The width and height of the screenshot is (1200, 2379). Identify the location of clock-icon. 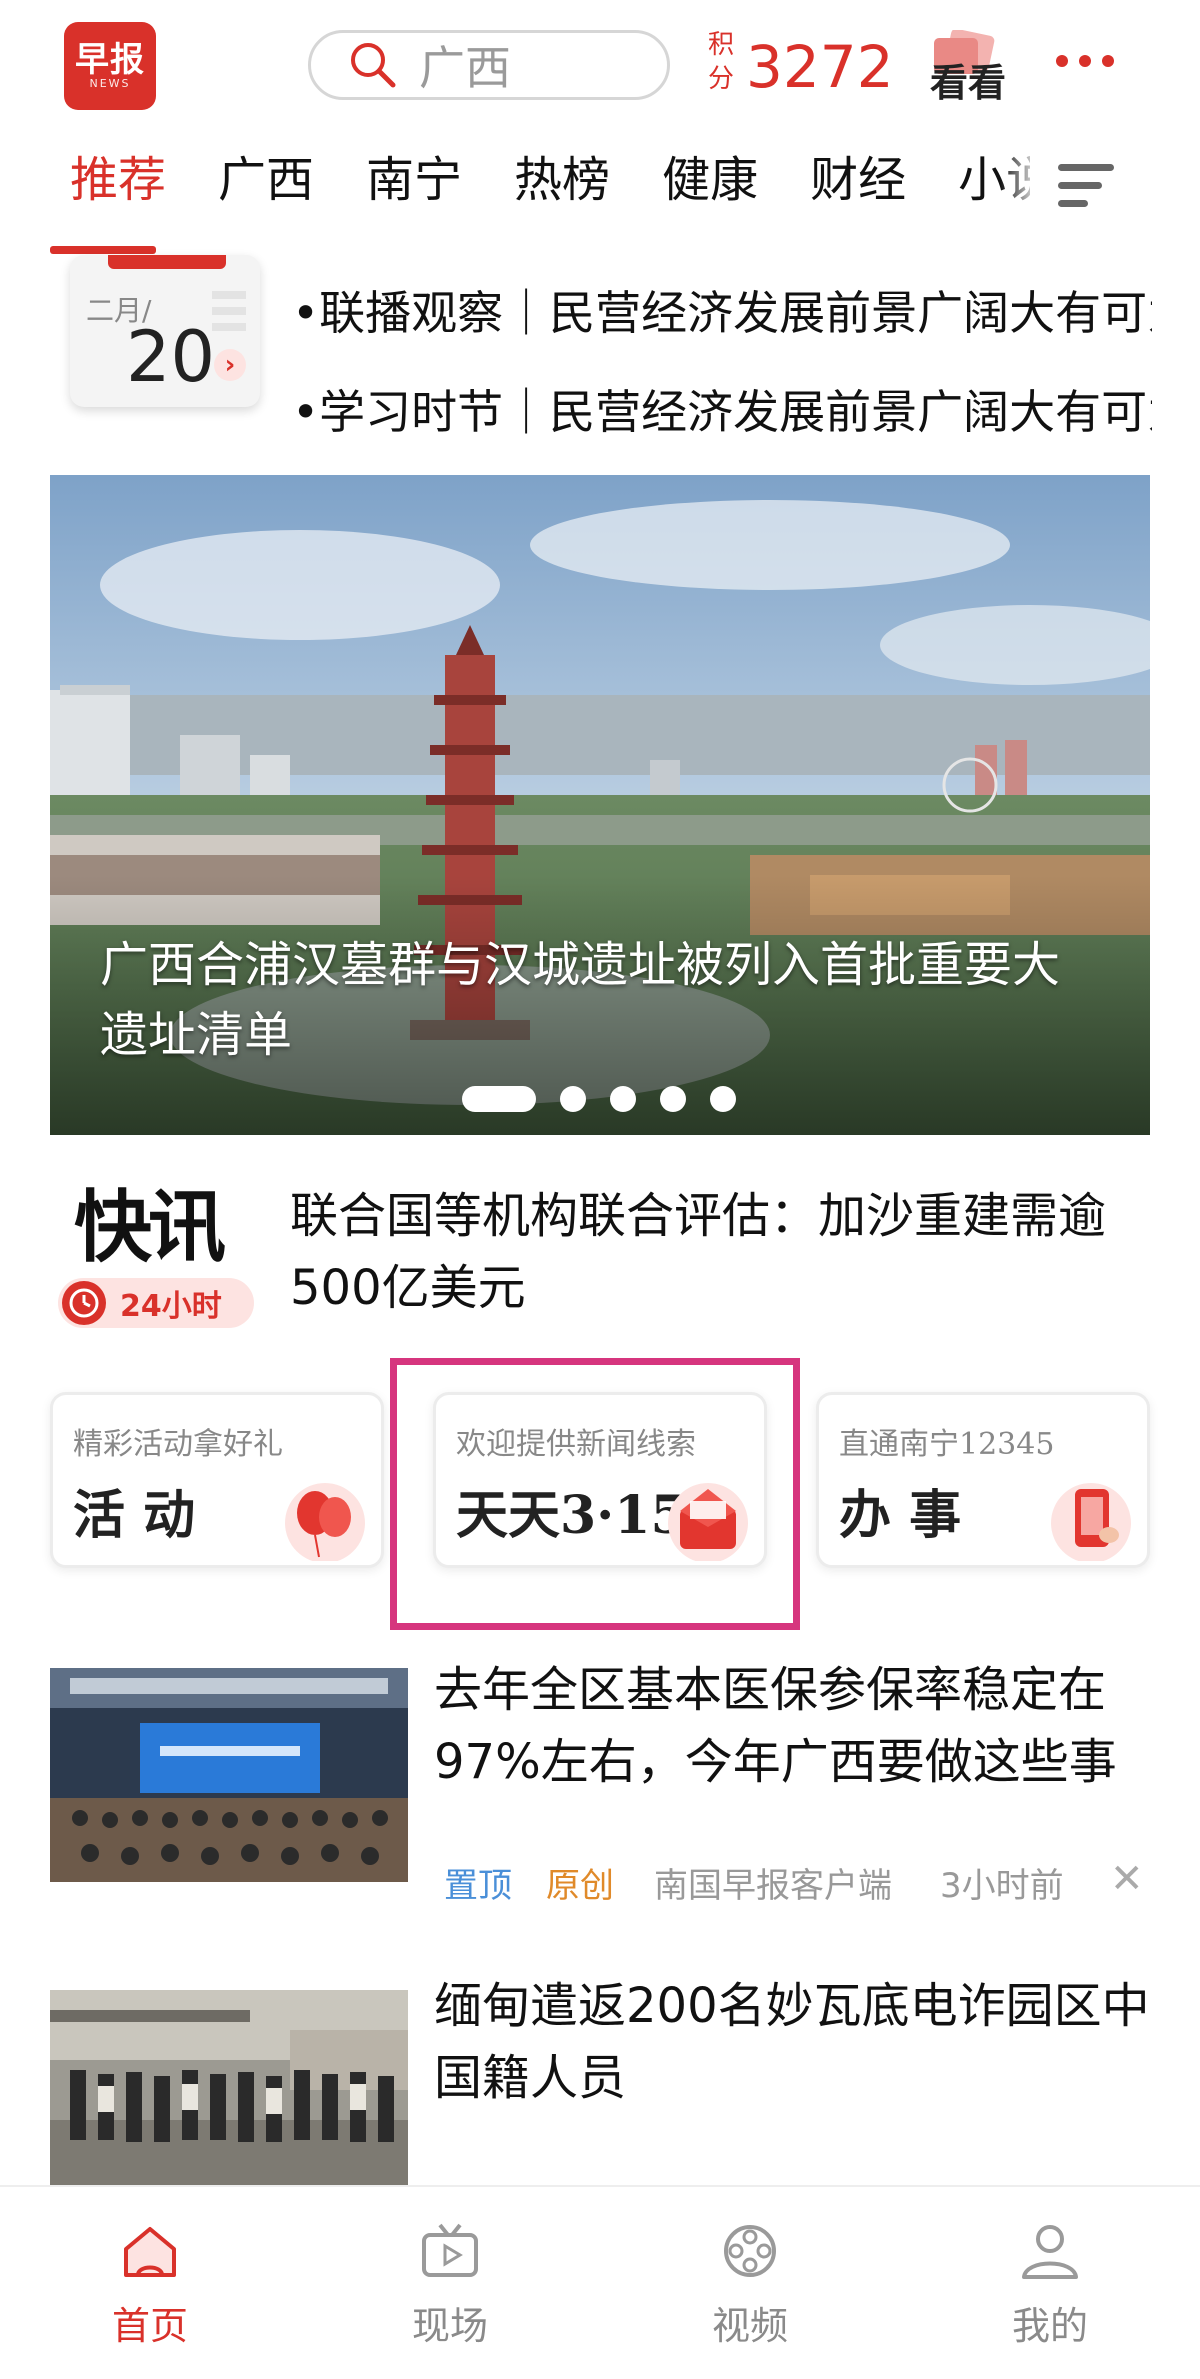
(84, 1303).